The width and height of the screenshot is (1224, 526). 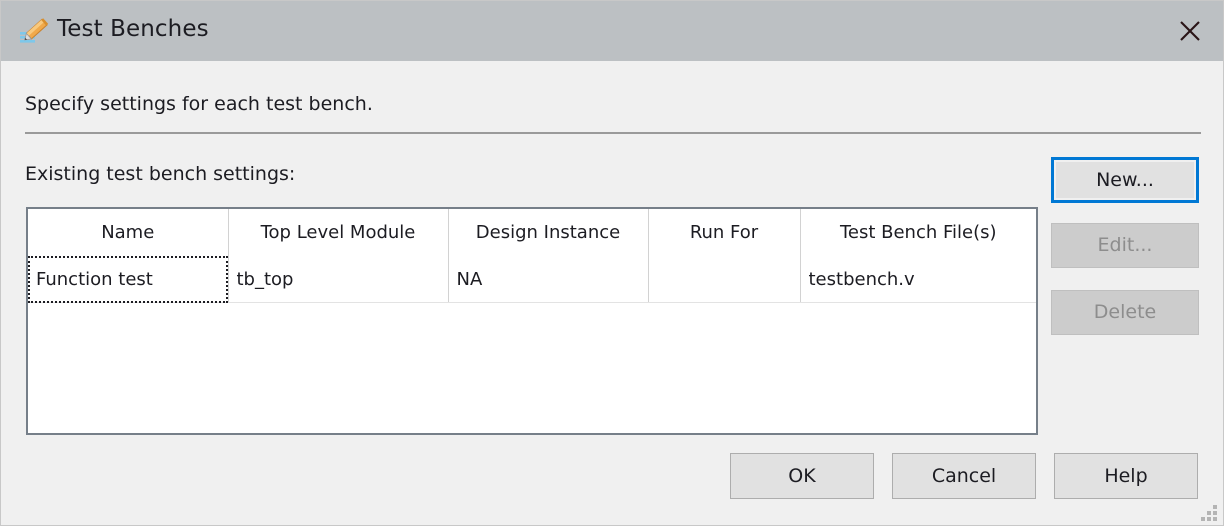 I want to click on delete-button: Delete, so click(x=1125, y=312).